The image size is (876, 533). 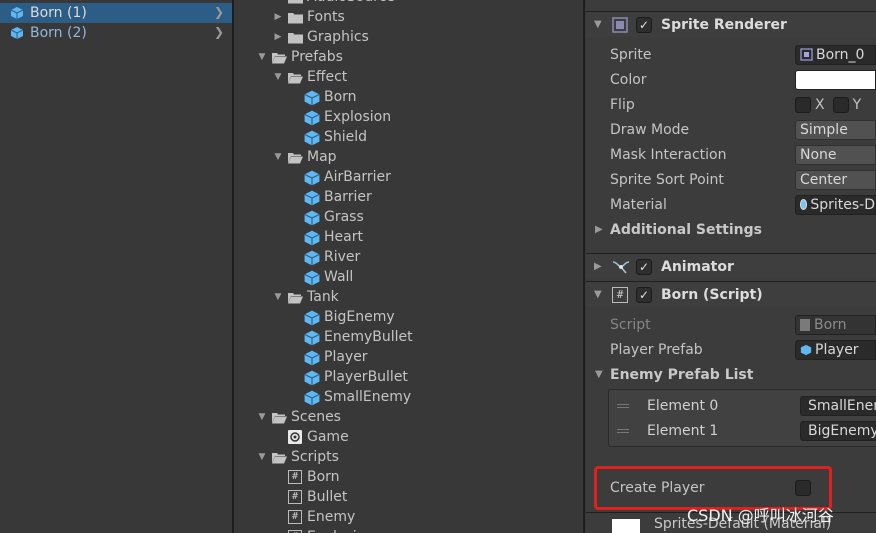 What do you see at coordinates (760, 515) in the screenshot?
I see `watermark: CSDN @呼叫冰河谷` at bounding box center [760, 515].